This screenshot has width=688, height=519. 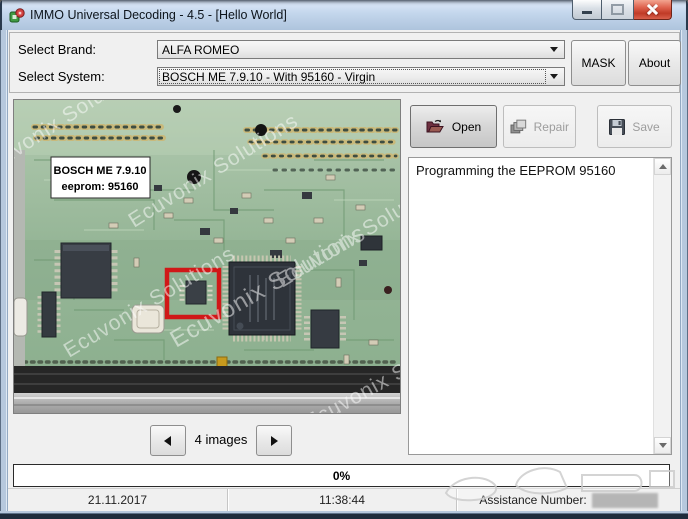 I want to click on close-button, so click(x=653, y=10).